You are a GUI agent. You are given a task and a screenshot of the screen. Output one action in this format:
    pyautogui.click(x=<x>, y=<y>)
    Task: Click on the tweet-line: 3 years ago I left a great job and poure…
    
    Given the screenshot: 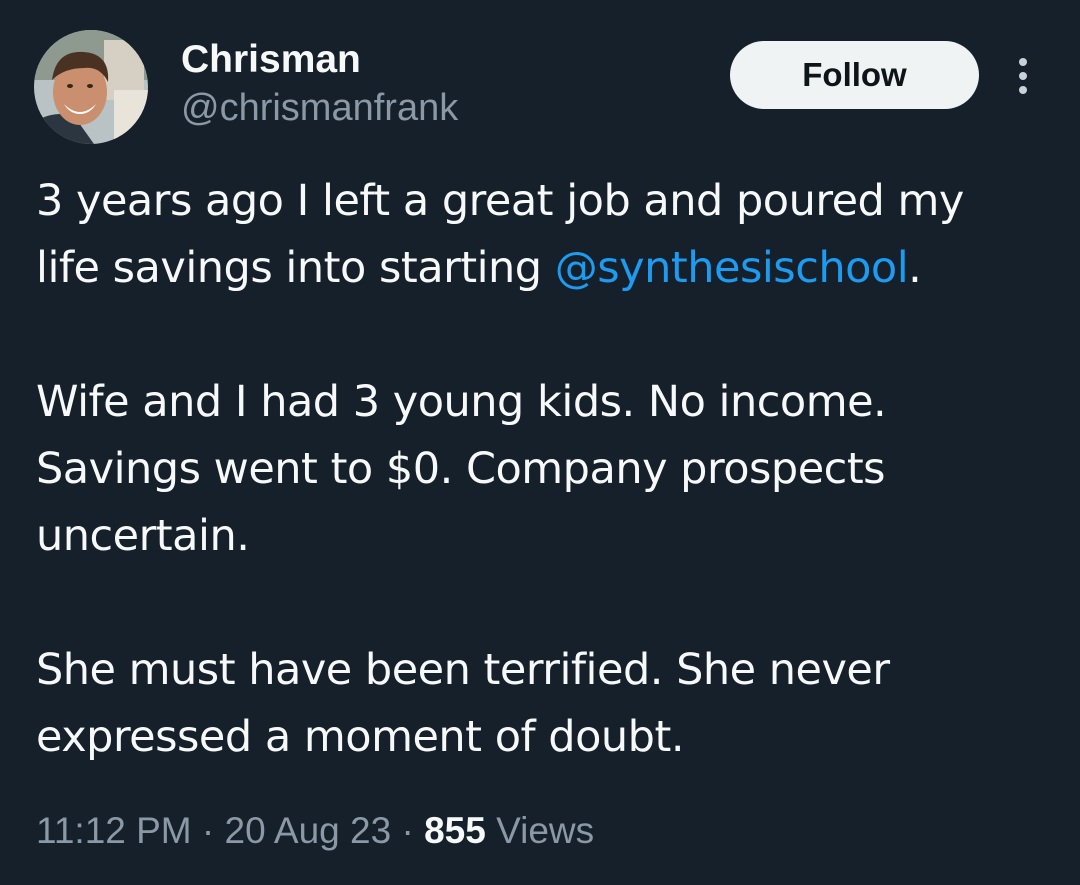 What is the action you would take?
    pyautogui.click(x=500, y=201)
    